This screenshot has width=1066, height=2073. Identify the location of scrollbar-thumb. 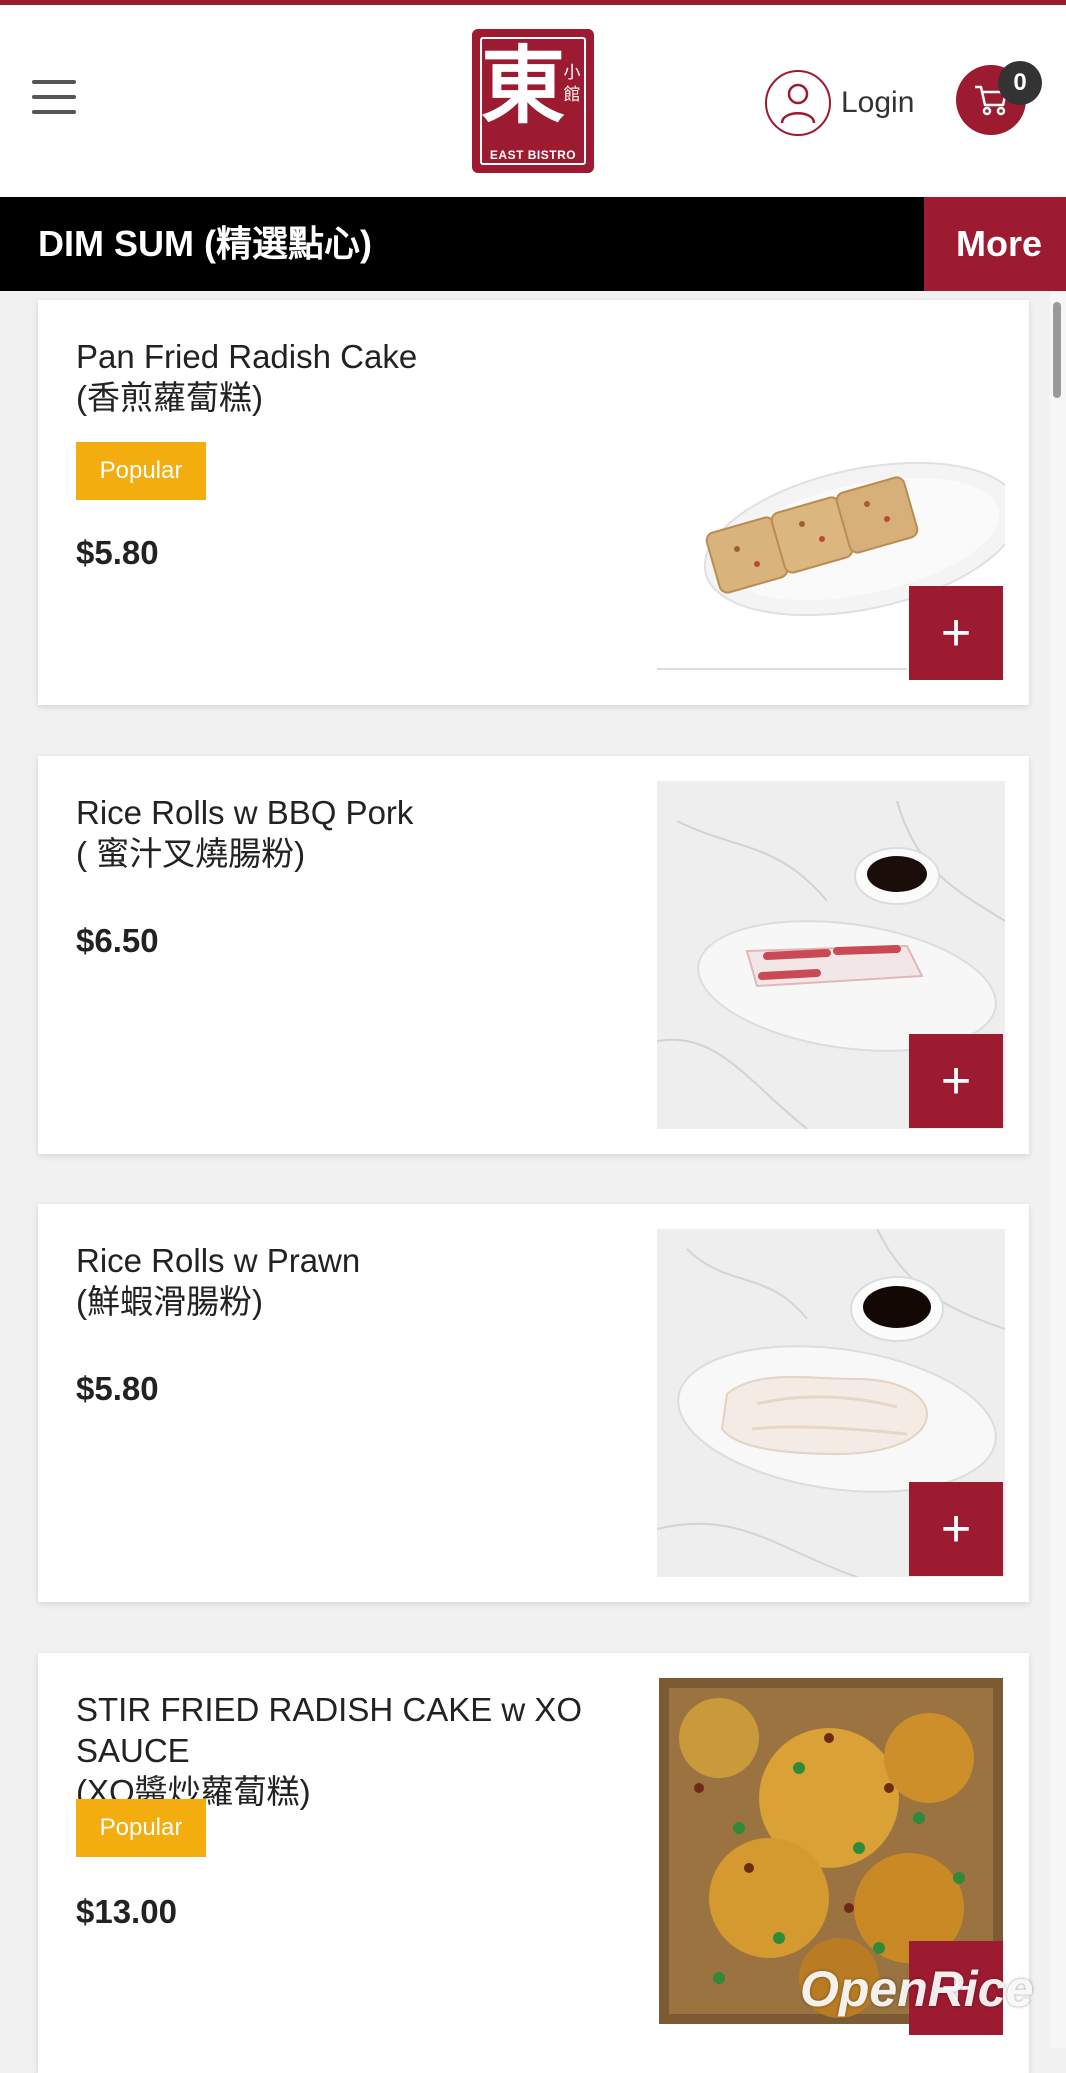
(1057, 350).